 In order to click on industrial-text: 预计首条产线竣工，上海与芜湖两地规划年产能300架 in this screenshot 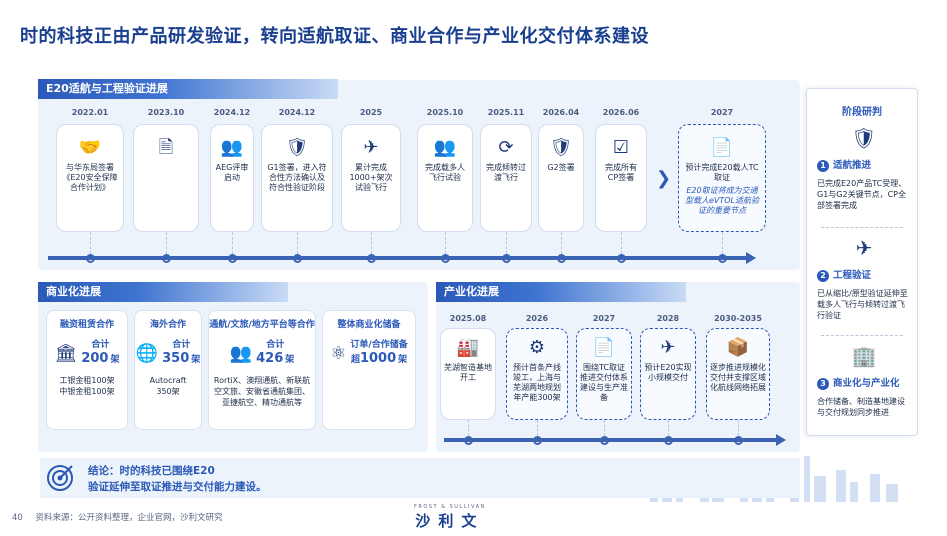, I will do `click(537, 382)`.